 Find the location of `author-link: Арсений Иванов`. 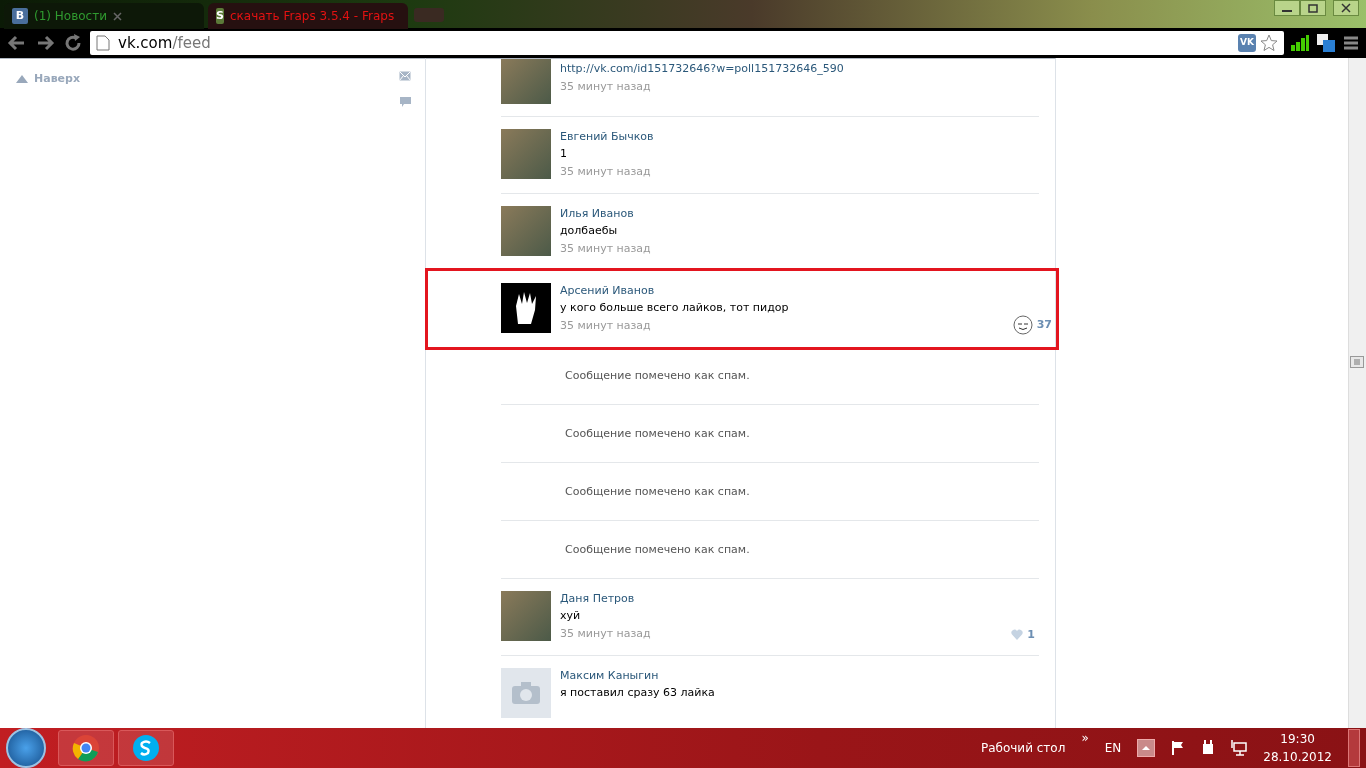

author-link: Арсений Иванов is located at coordinates (674, 290).